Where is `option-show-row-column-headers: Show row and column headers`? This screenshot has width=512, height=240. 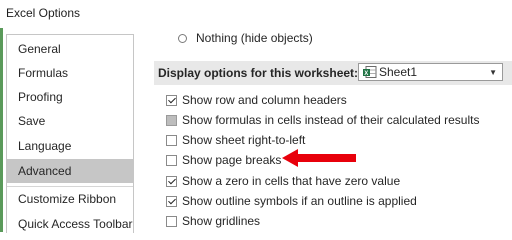
option-show-row-column-headers: Show row and column headers is located at coordinates (256, 100).